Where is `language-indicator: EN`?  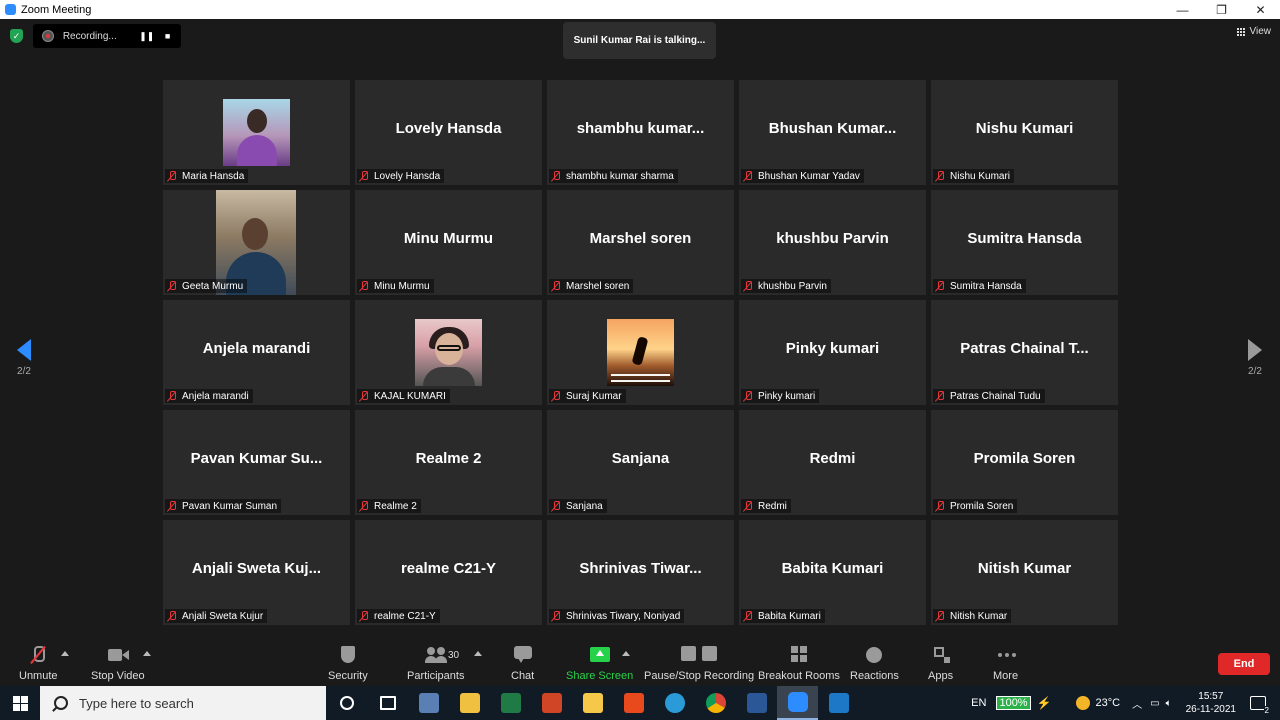
language-indicator: EN is located at coordinates (978, 703).